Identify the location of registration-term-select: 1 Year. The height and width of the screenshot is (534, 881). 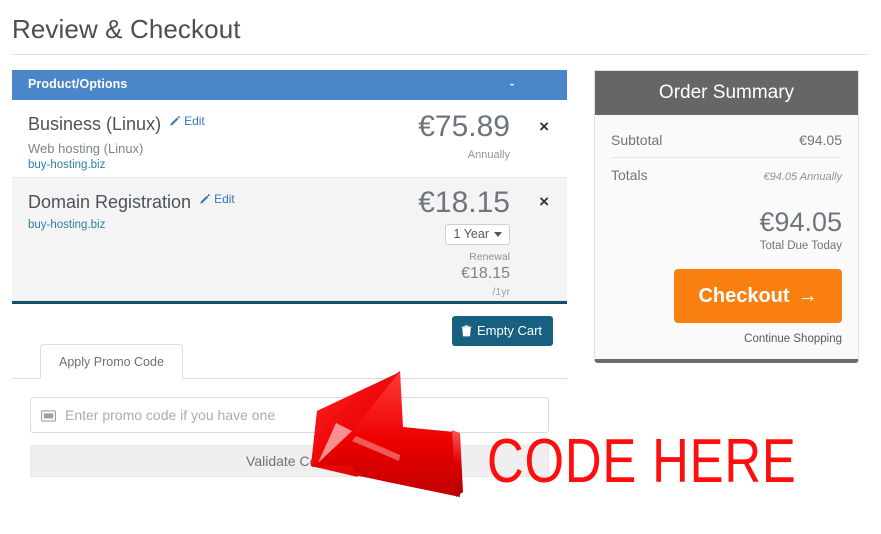
(477, 234).